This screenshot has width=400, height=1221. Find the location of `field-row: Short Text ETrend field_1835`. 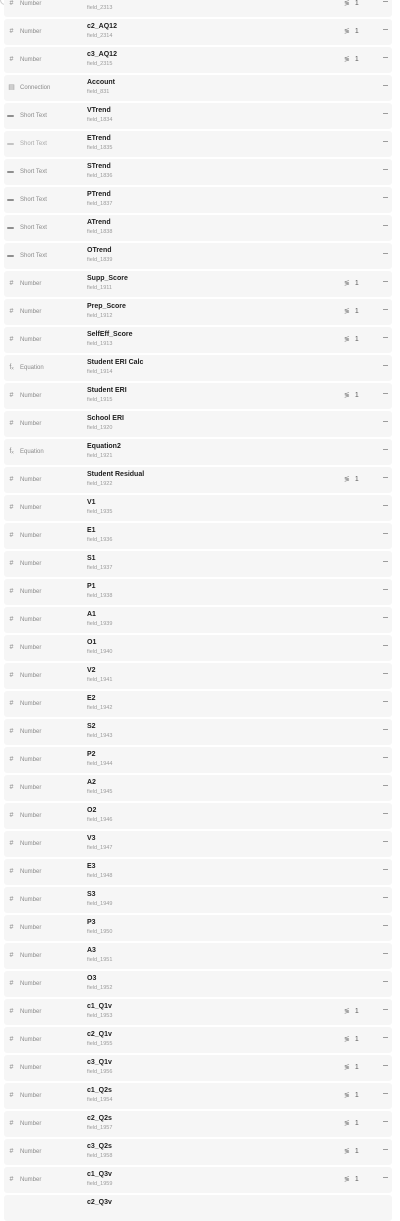

field-row: Short Text ETrend field_1835 is located at coordinates (198, 144).